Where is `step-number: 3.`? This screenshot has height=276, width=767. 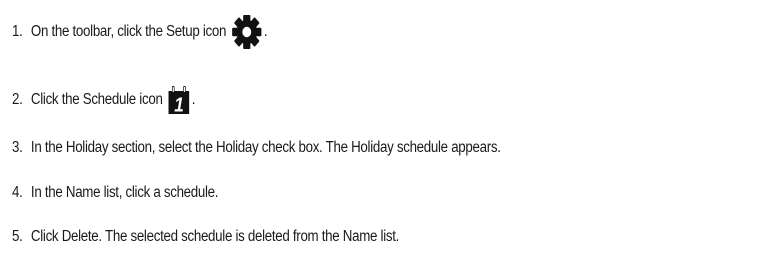
step-number: 3. is located at coordinates (17, 147).